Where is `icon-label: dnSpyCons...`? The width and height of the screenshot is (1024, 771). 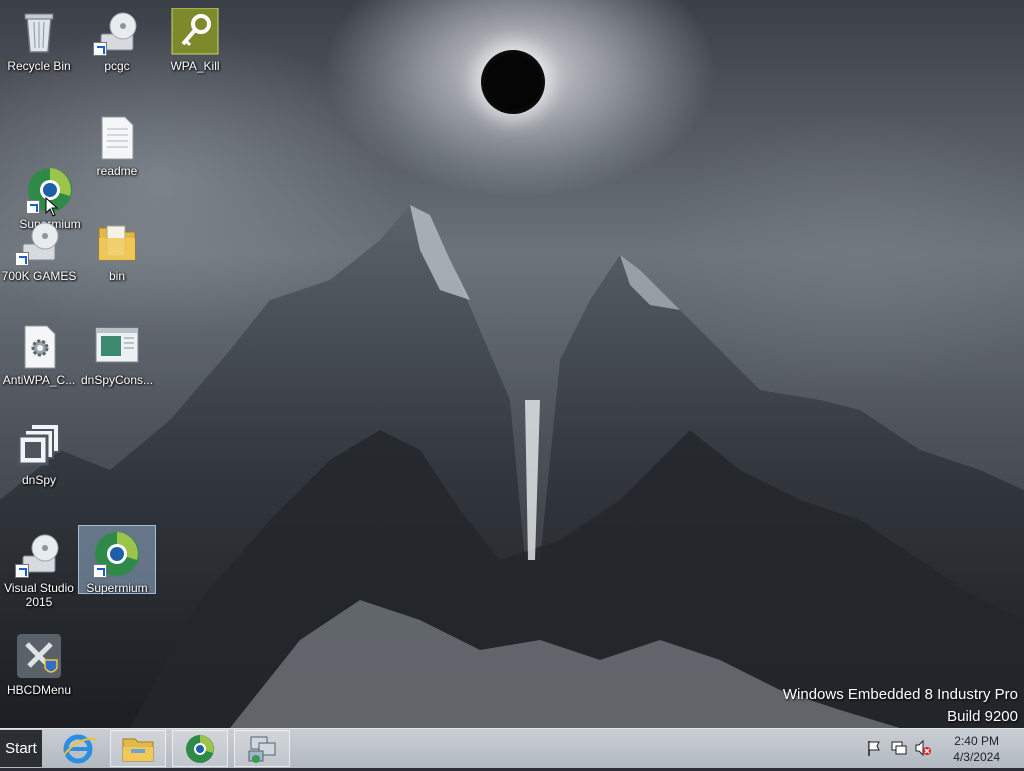
icon-label: dnSpyCons... is located at coordinates (117, 380).